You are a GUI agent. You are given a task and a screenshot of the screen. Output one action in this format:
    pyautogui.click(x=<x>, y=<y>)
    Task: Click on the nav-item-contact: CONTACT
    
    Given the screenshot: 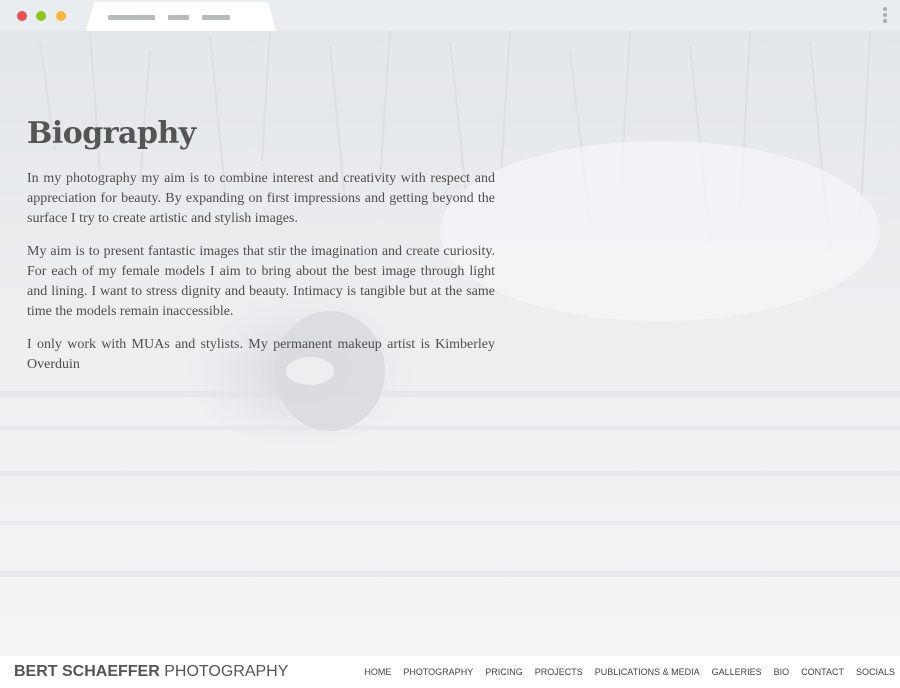 What is the action you would take?
    pyautogui.click(x=822, y=672)
    